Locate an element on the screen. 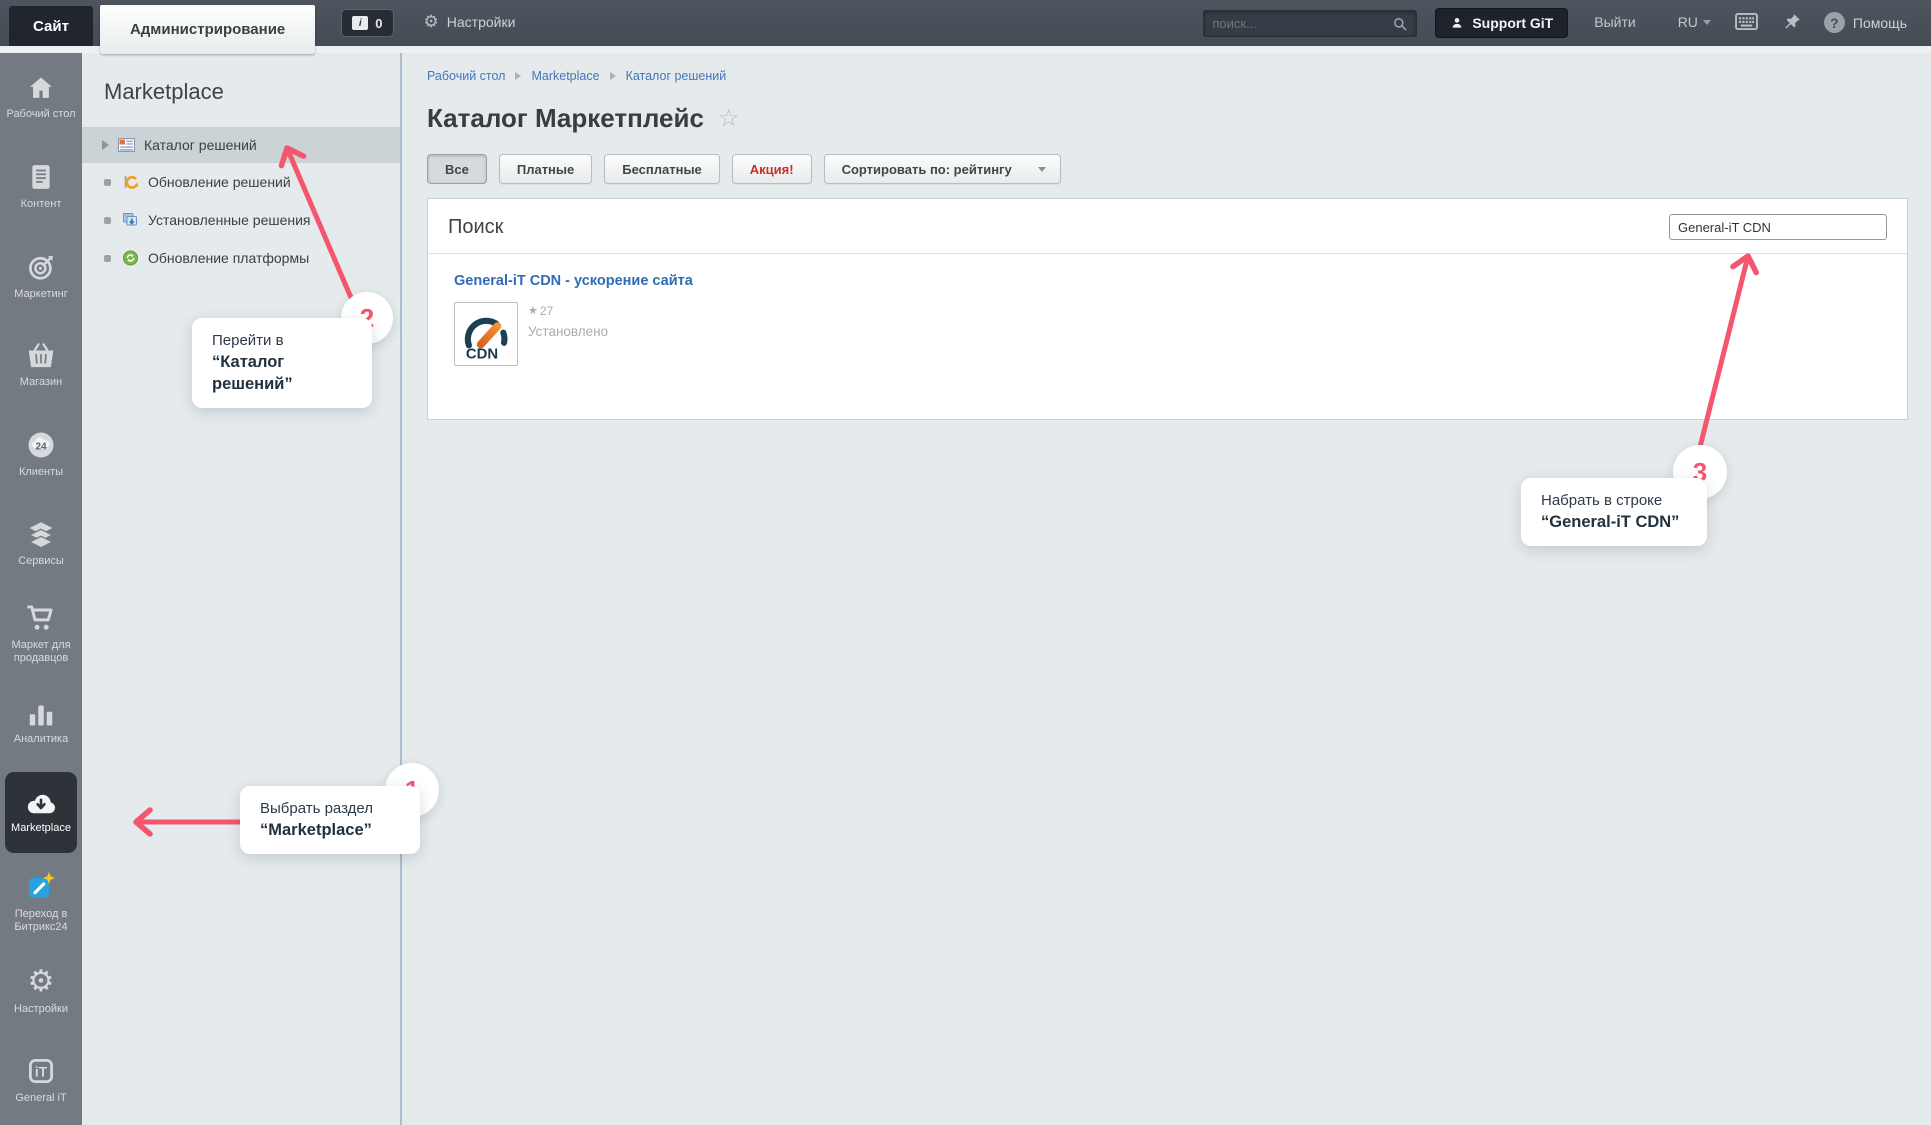 The height and width of the screenshot is (1125, 1931). filter-promo-button: Акция! is located at coordinates (771, 169).